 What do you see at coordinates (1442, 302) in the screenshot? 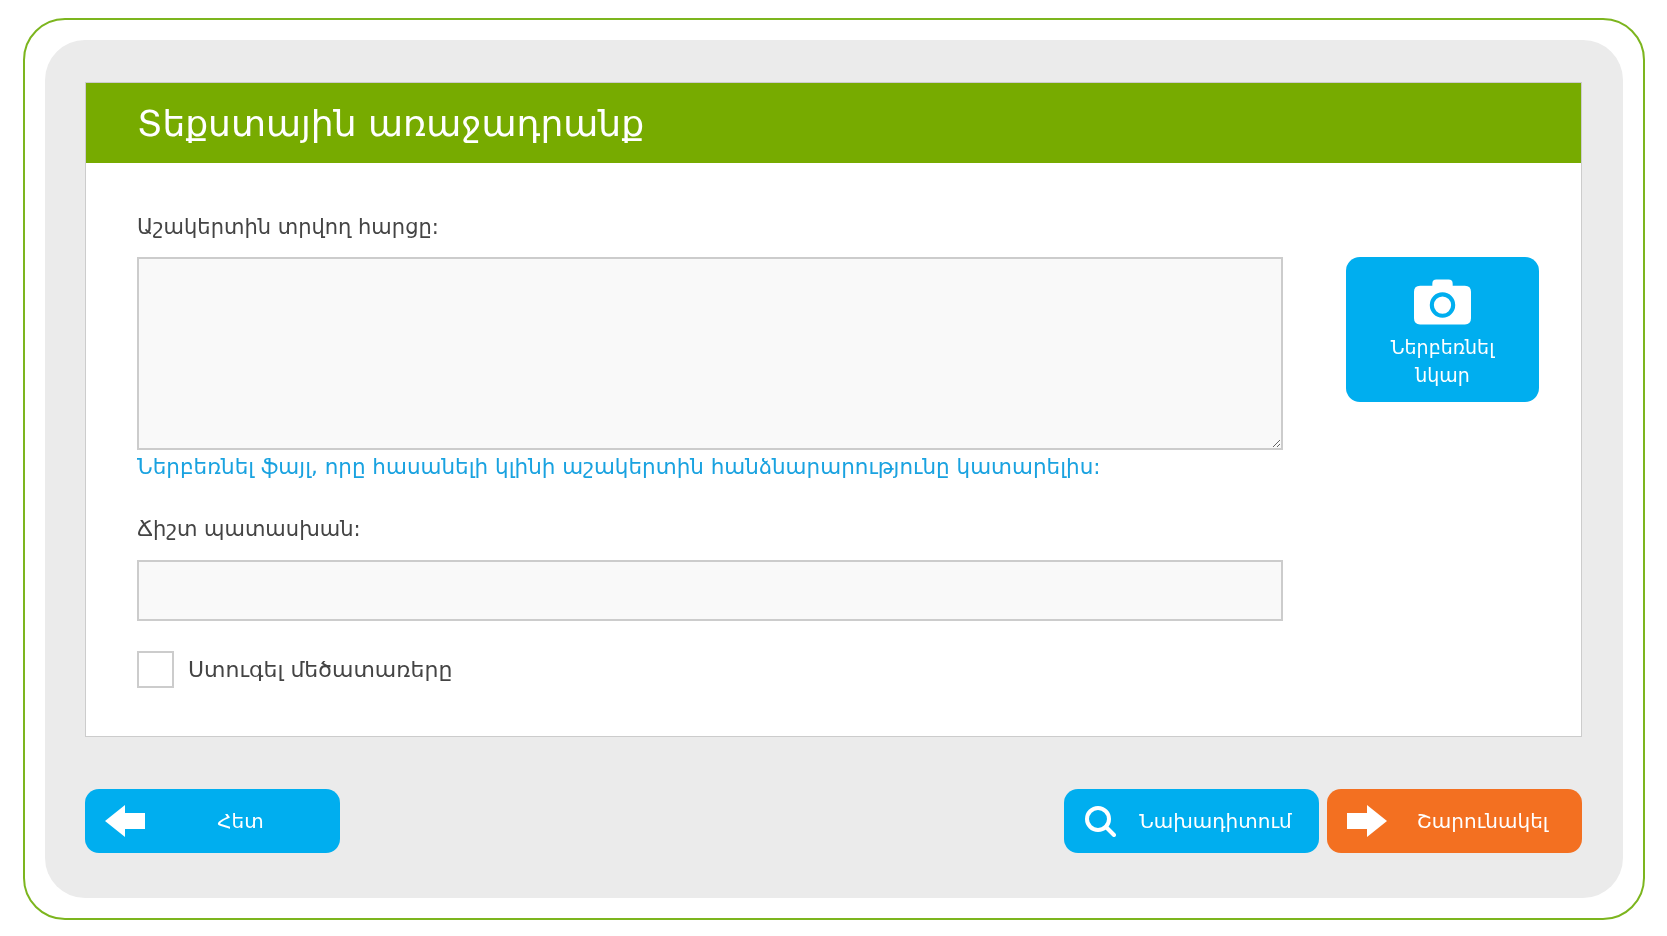
I see `camera-icon` at bounding box center [1442, 302].